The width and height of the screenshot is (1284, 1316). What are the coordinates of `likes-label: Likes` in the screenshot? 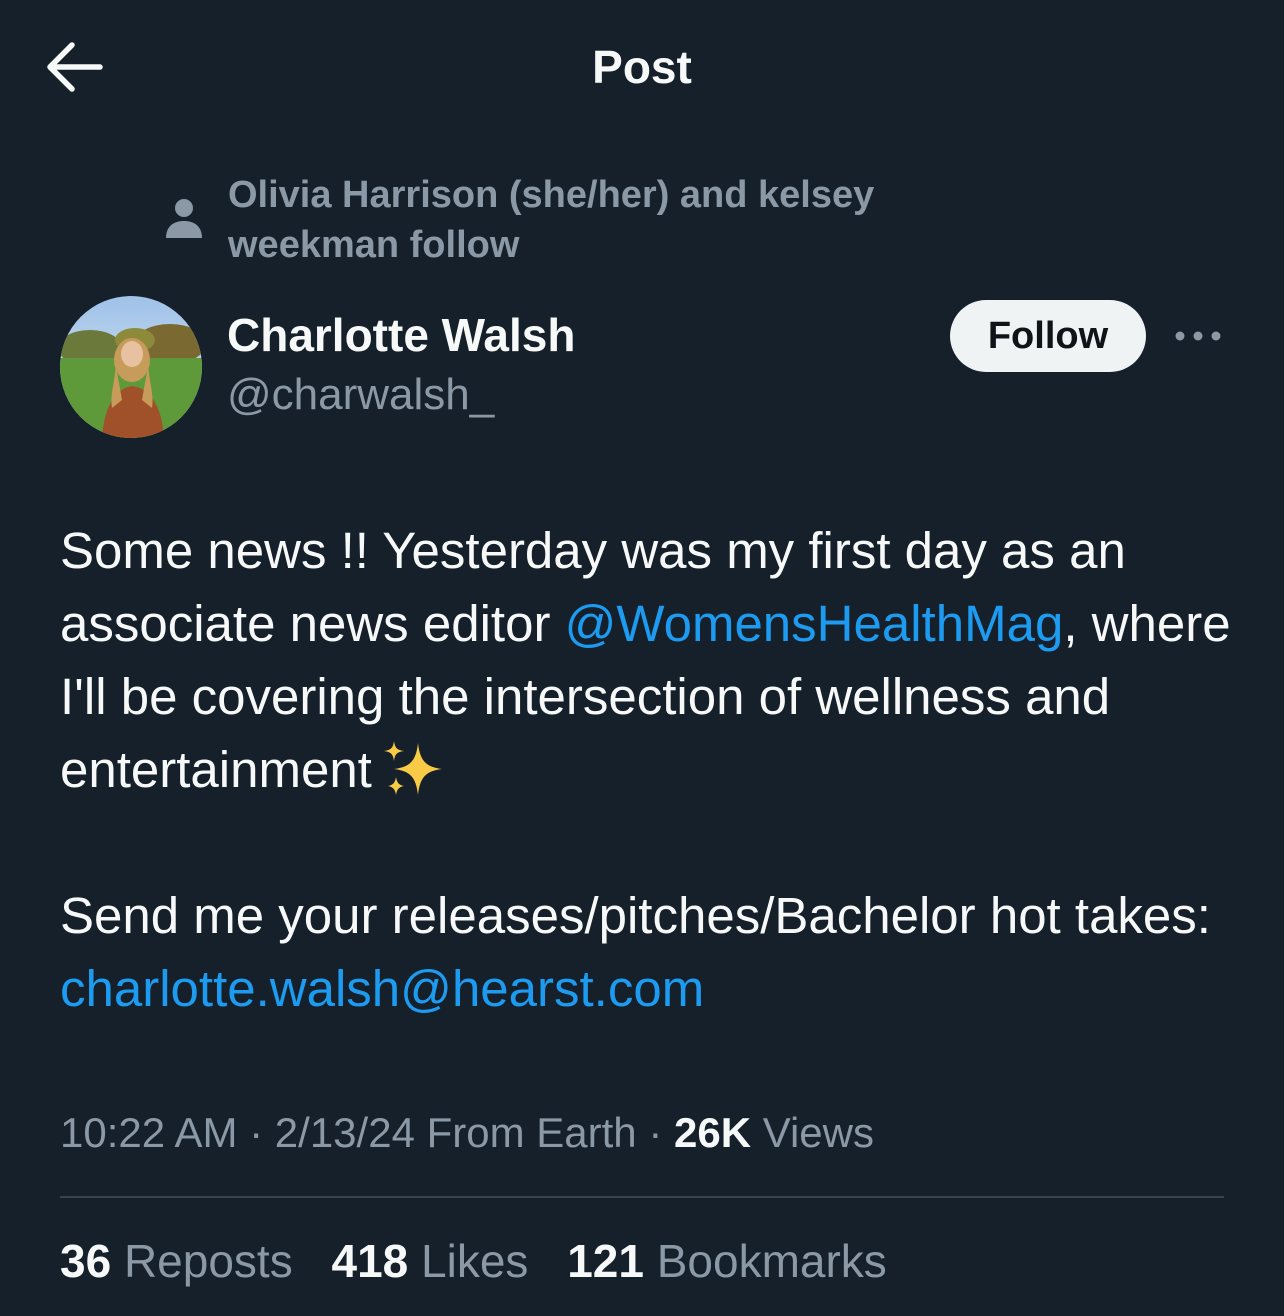 It's located at (468, 1261).